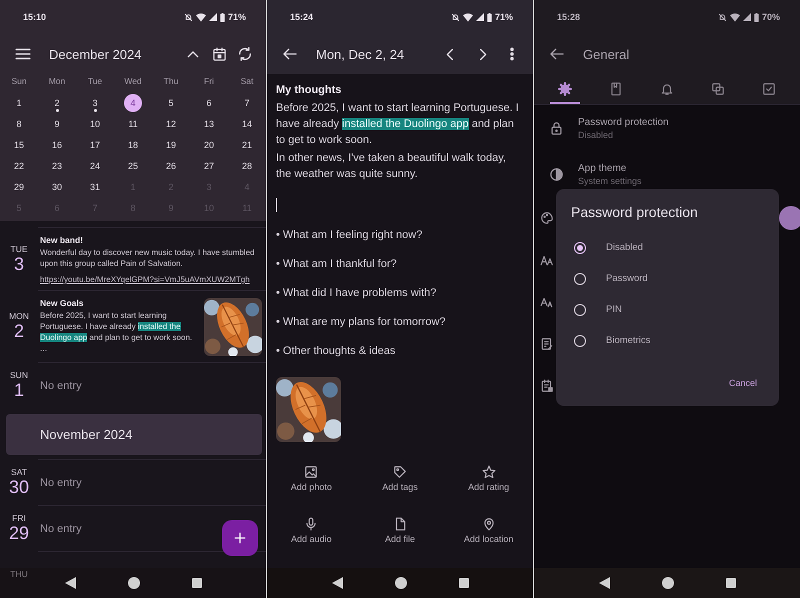 The image size is (800, 598). I want to click on calendar-day: 17, so click(95, 145).